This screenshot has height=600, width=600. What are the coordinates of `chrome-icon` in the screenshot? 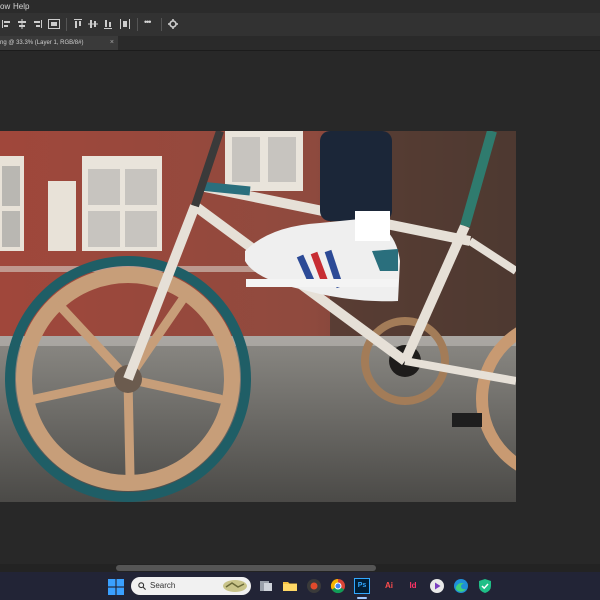 It's located at (338, 586).